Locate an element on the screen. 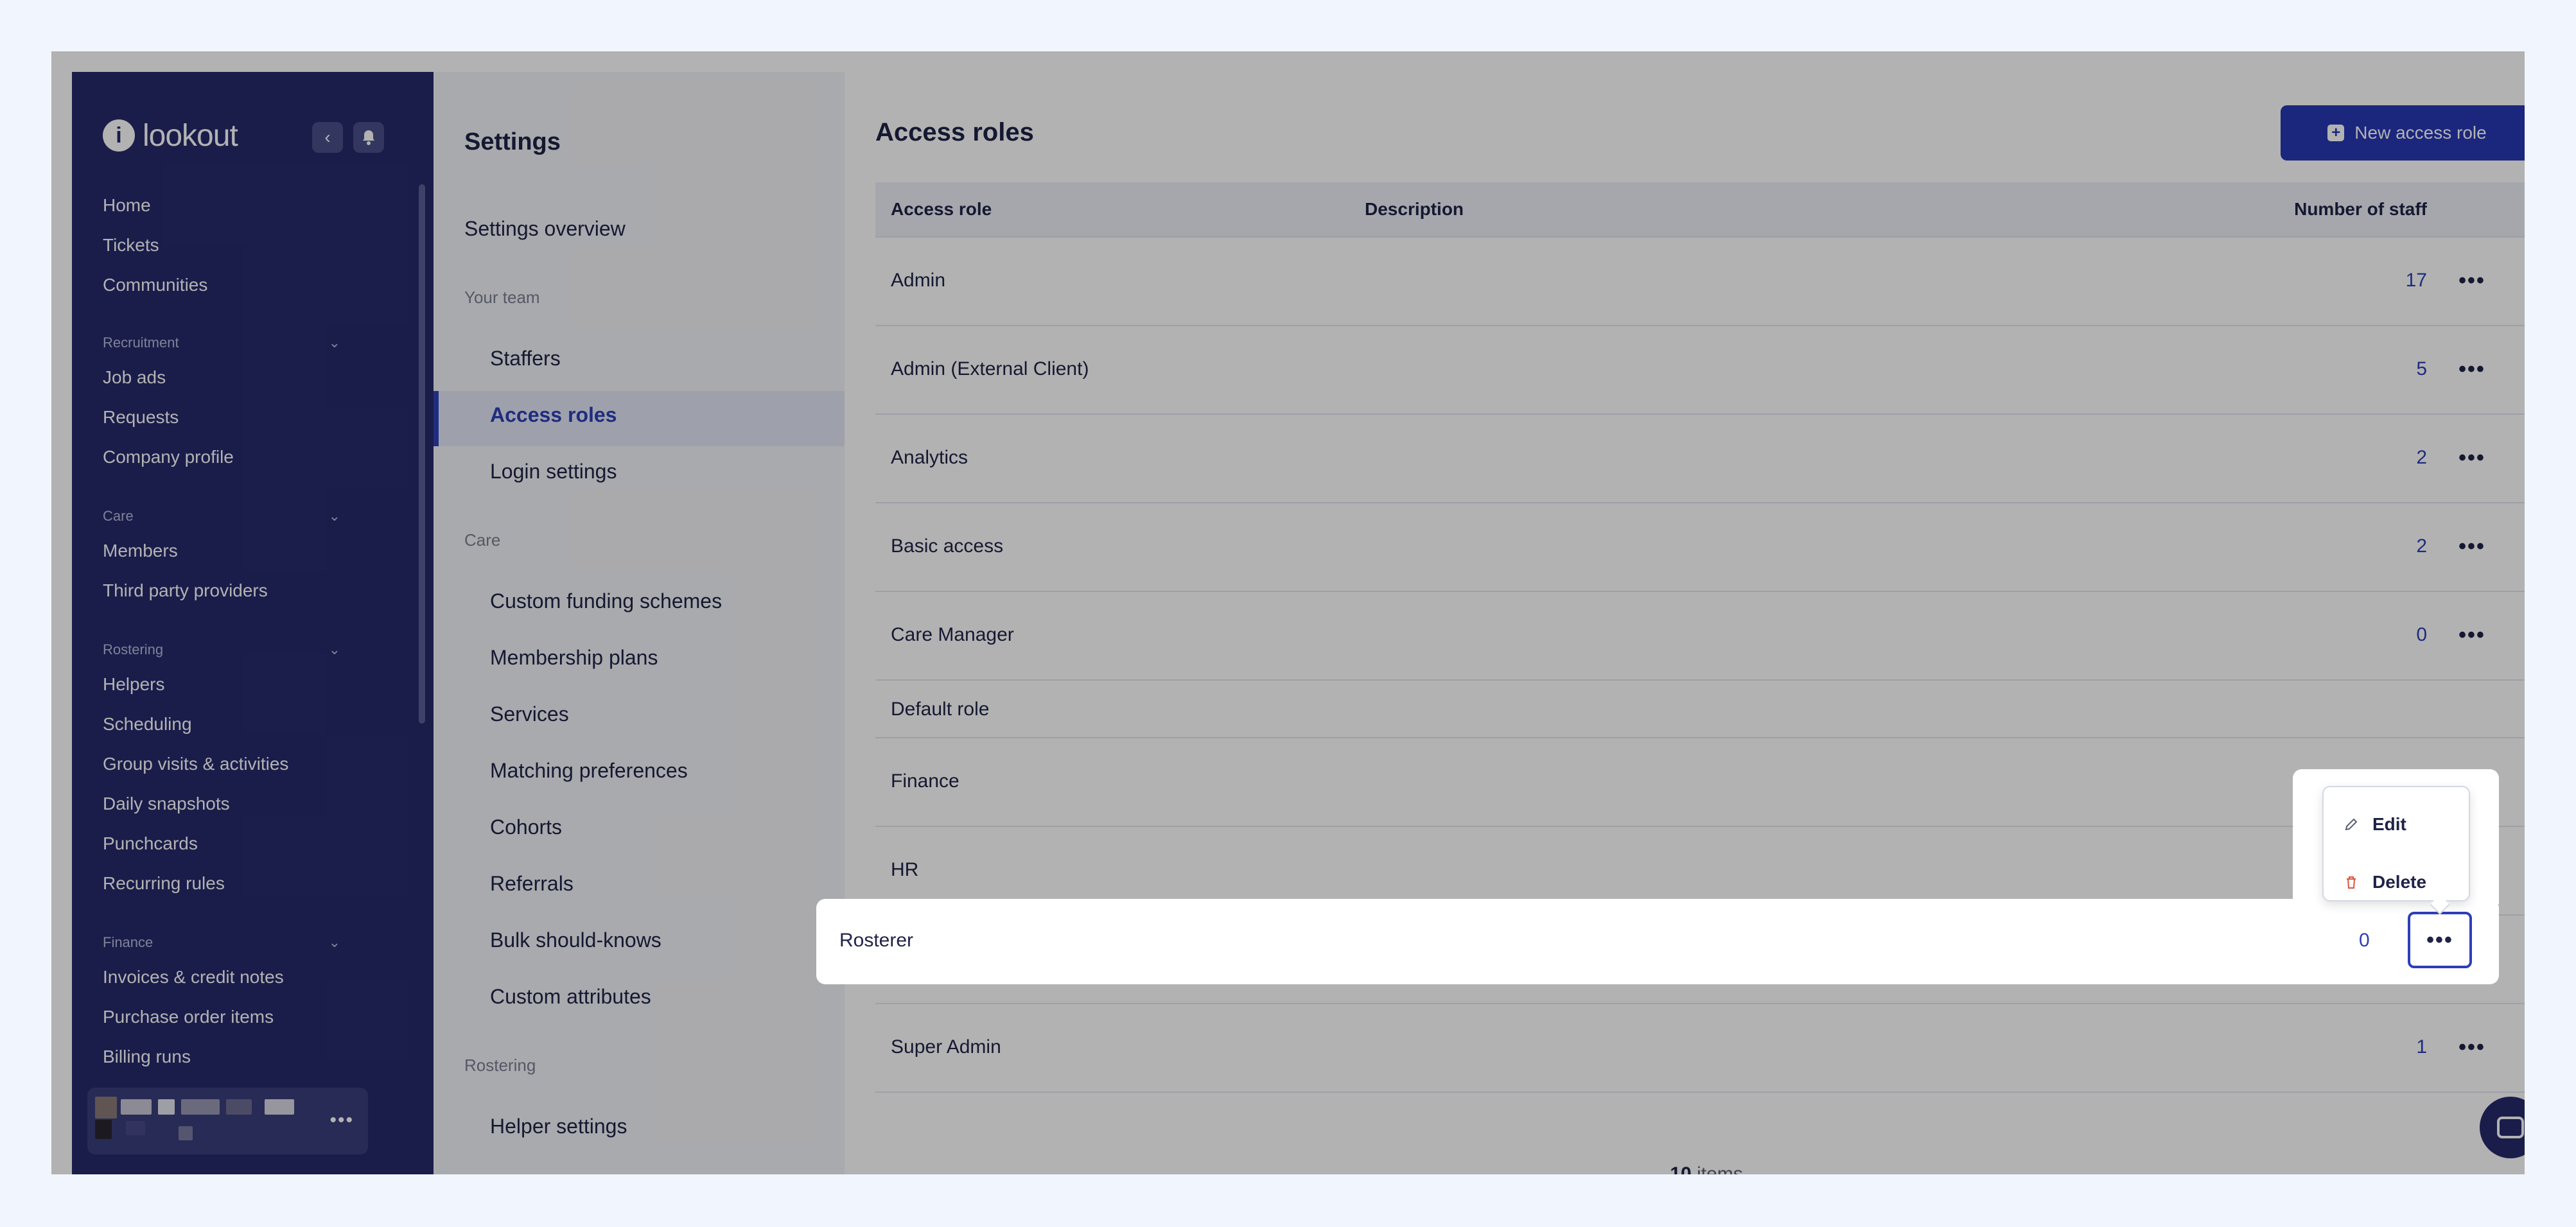 The height and width of the screenshot is (1227, 2576). menu-item-delete-label: Delete is located at coordinates (2399, 882).